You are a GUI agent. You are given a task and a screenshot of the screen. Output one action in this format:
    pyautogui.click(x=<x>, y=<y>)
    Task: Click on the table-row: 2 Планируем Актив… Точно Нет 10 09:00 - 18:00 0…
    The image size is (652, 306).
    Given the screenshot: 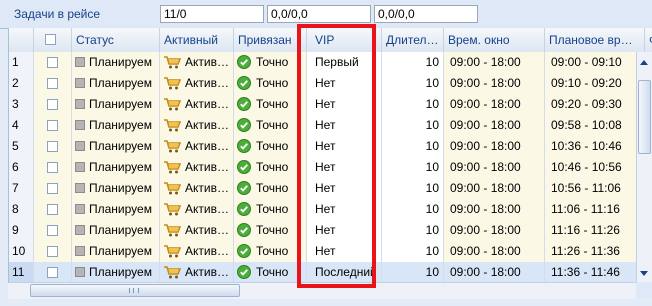 What is the action you would take?
    pyautogui.click(x=330, y=84)
    